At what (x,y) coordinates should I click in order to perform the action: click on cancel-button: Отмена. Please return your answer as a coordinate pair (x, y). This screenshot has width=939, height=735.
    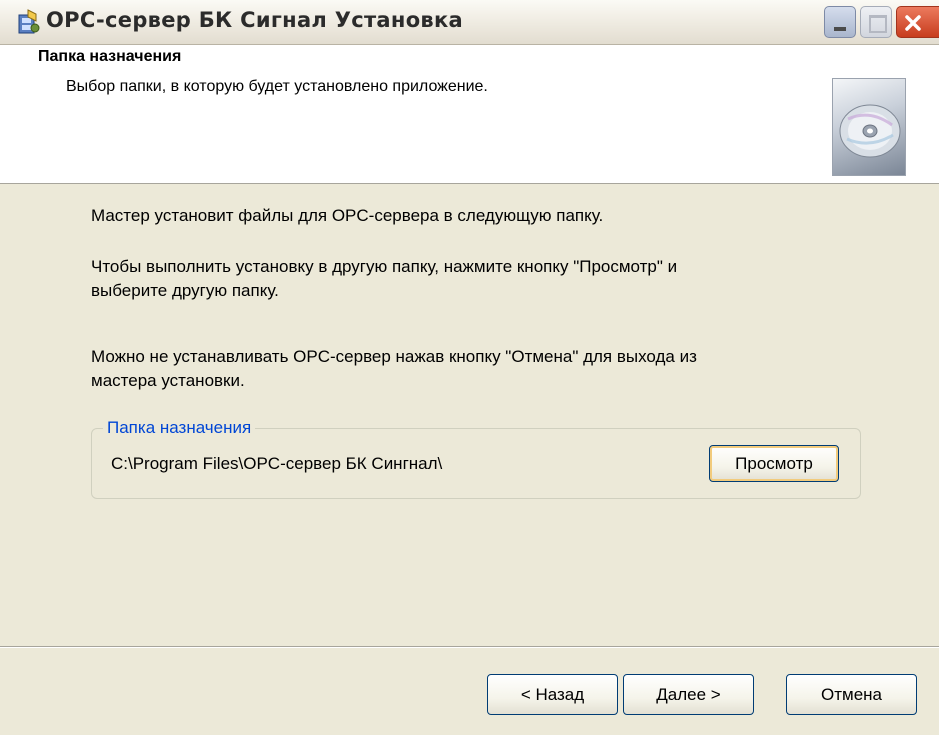
    Looking at the image, I should click on (851, 694).